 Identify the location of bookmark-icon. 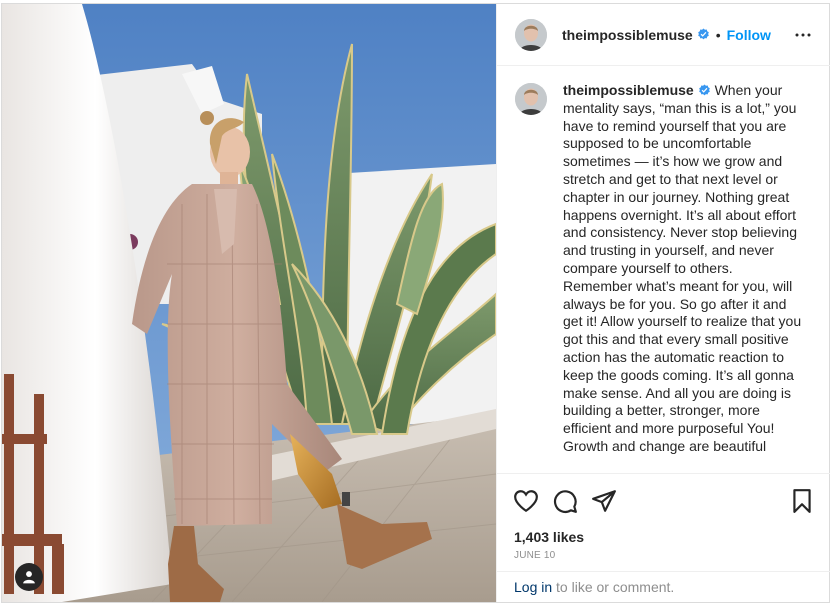
(802, 501).